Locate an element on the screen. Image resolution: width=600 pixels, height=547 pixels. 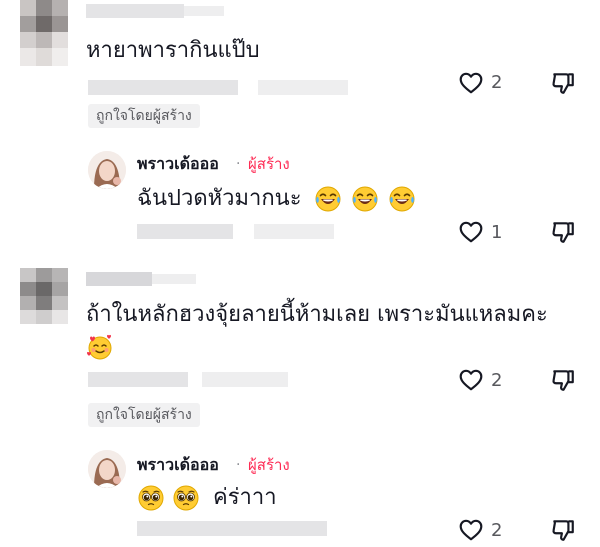
reply-text: ฉันปวดหัวมากนะ is located at coordinates (219, 198).